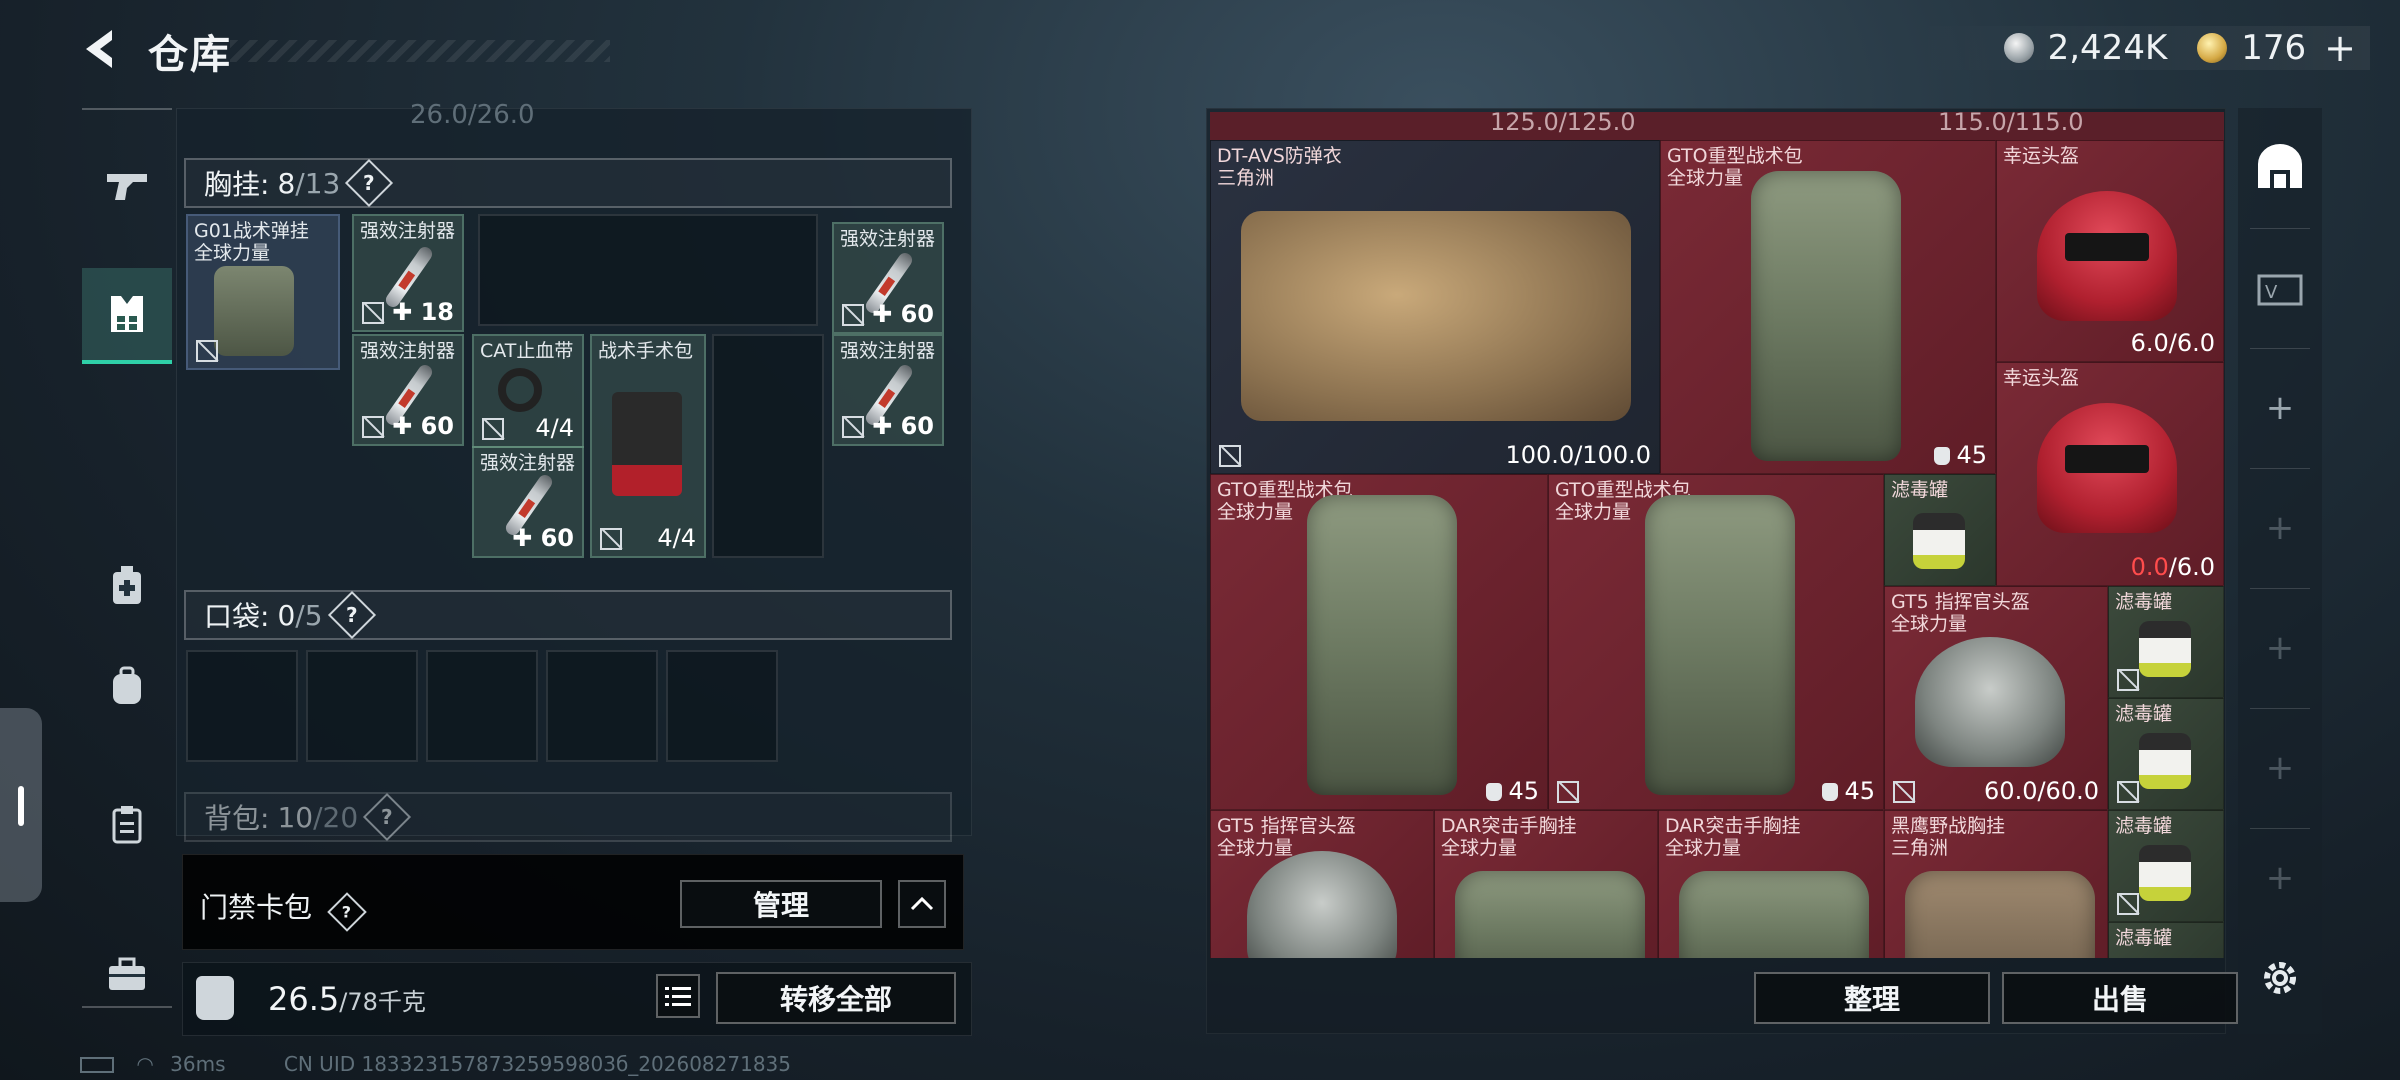  Describe the element at coordinates (2172, 343) in the screenshot. I see `durability-value: 6.0/6.0` at that location.